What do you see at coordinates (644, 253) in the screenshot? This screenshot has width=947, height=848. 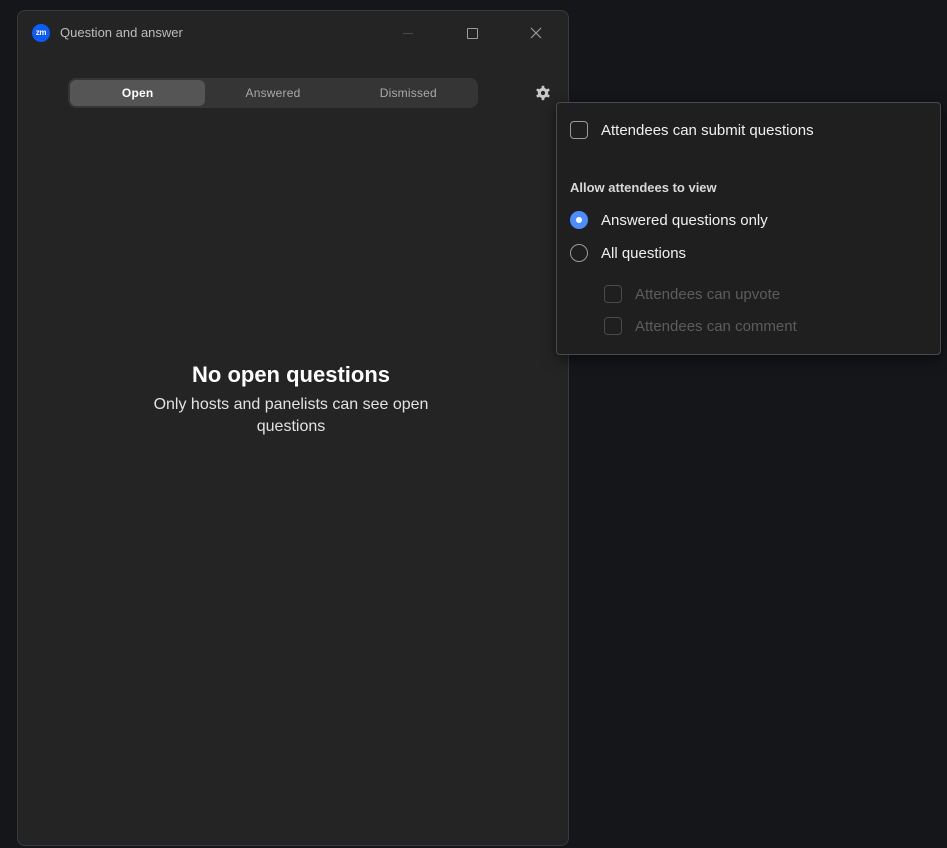 I see `all-questions-label: All questions` at bounding box center [644, 253].